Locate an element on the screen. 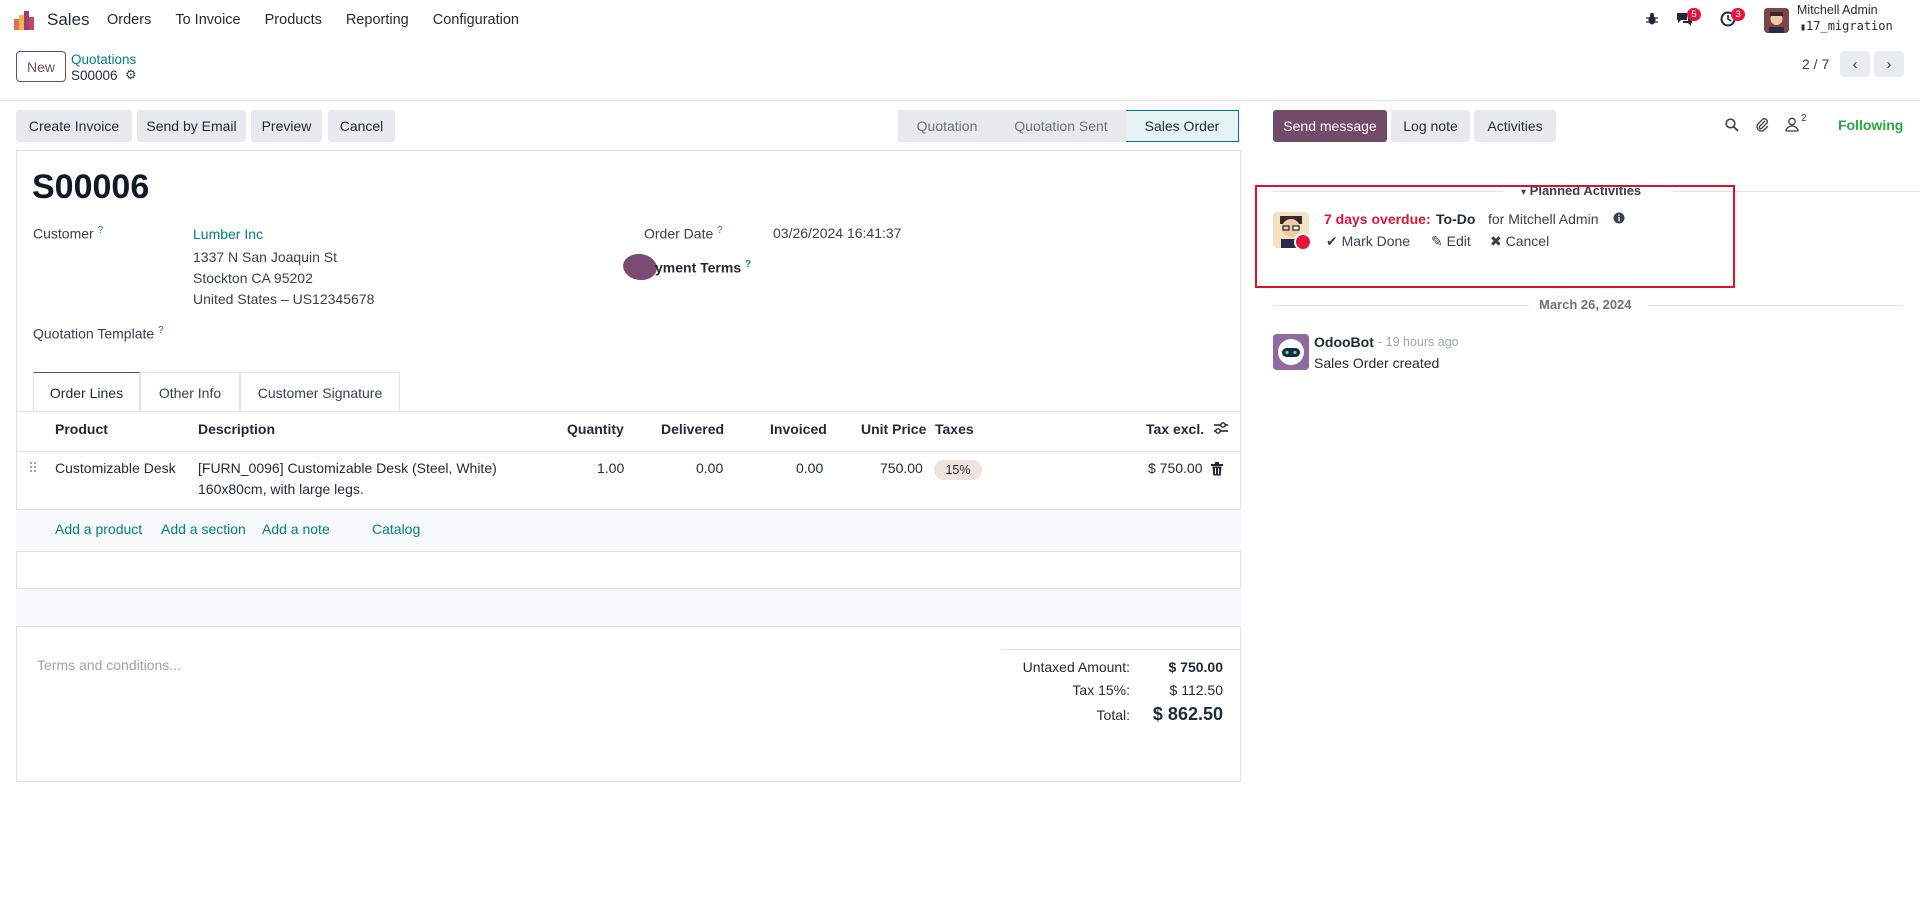 Image resolution: width=1920 pixels, height=911 pixels. totals-divider is located at coordinates (1121, 649).